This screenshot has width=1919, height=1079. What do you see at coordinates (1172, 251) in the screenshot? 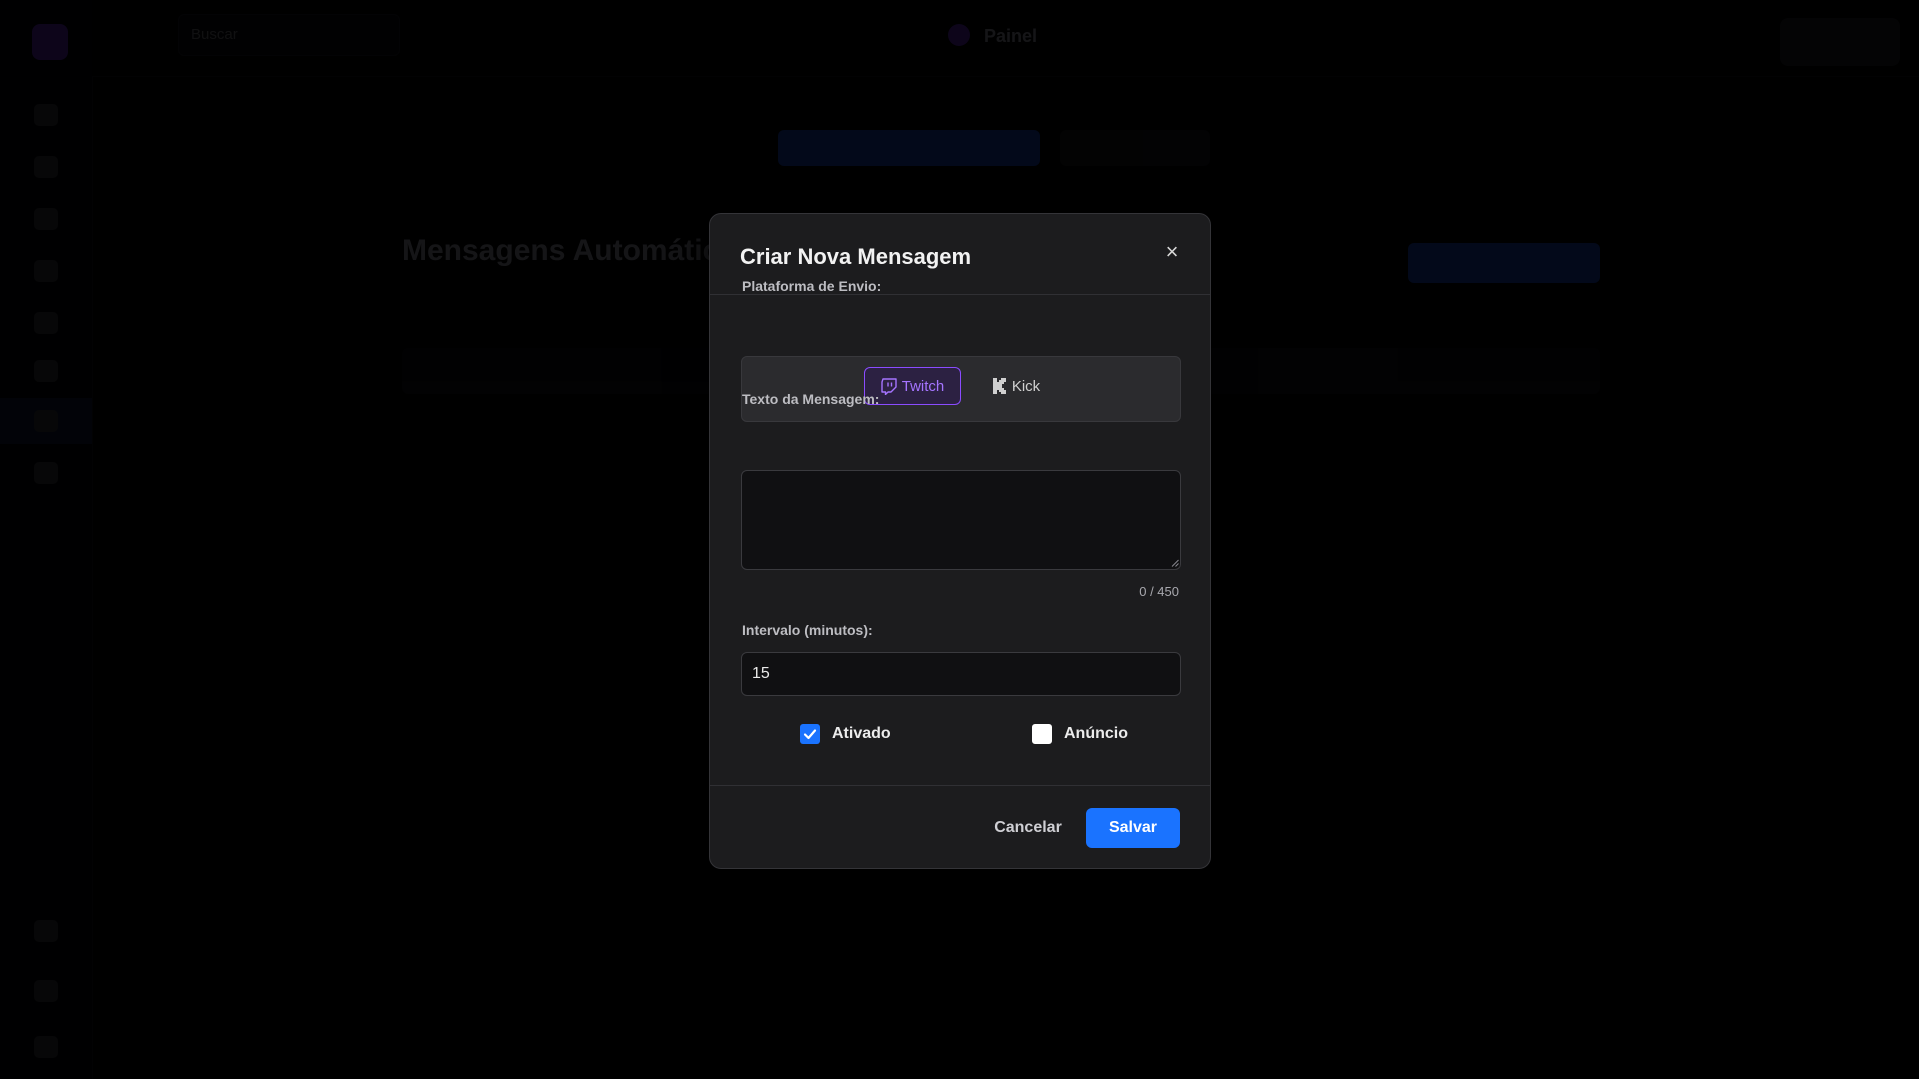
I see `close-icon: ×` at bounding box center [1172, 251].